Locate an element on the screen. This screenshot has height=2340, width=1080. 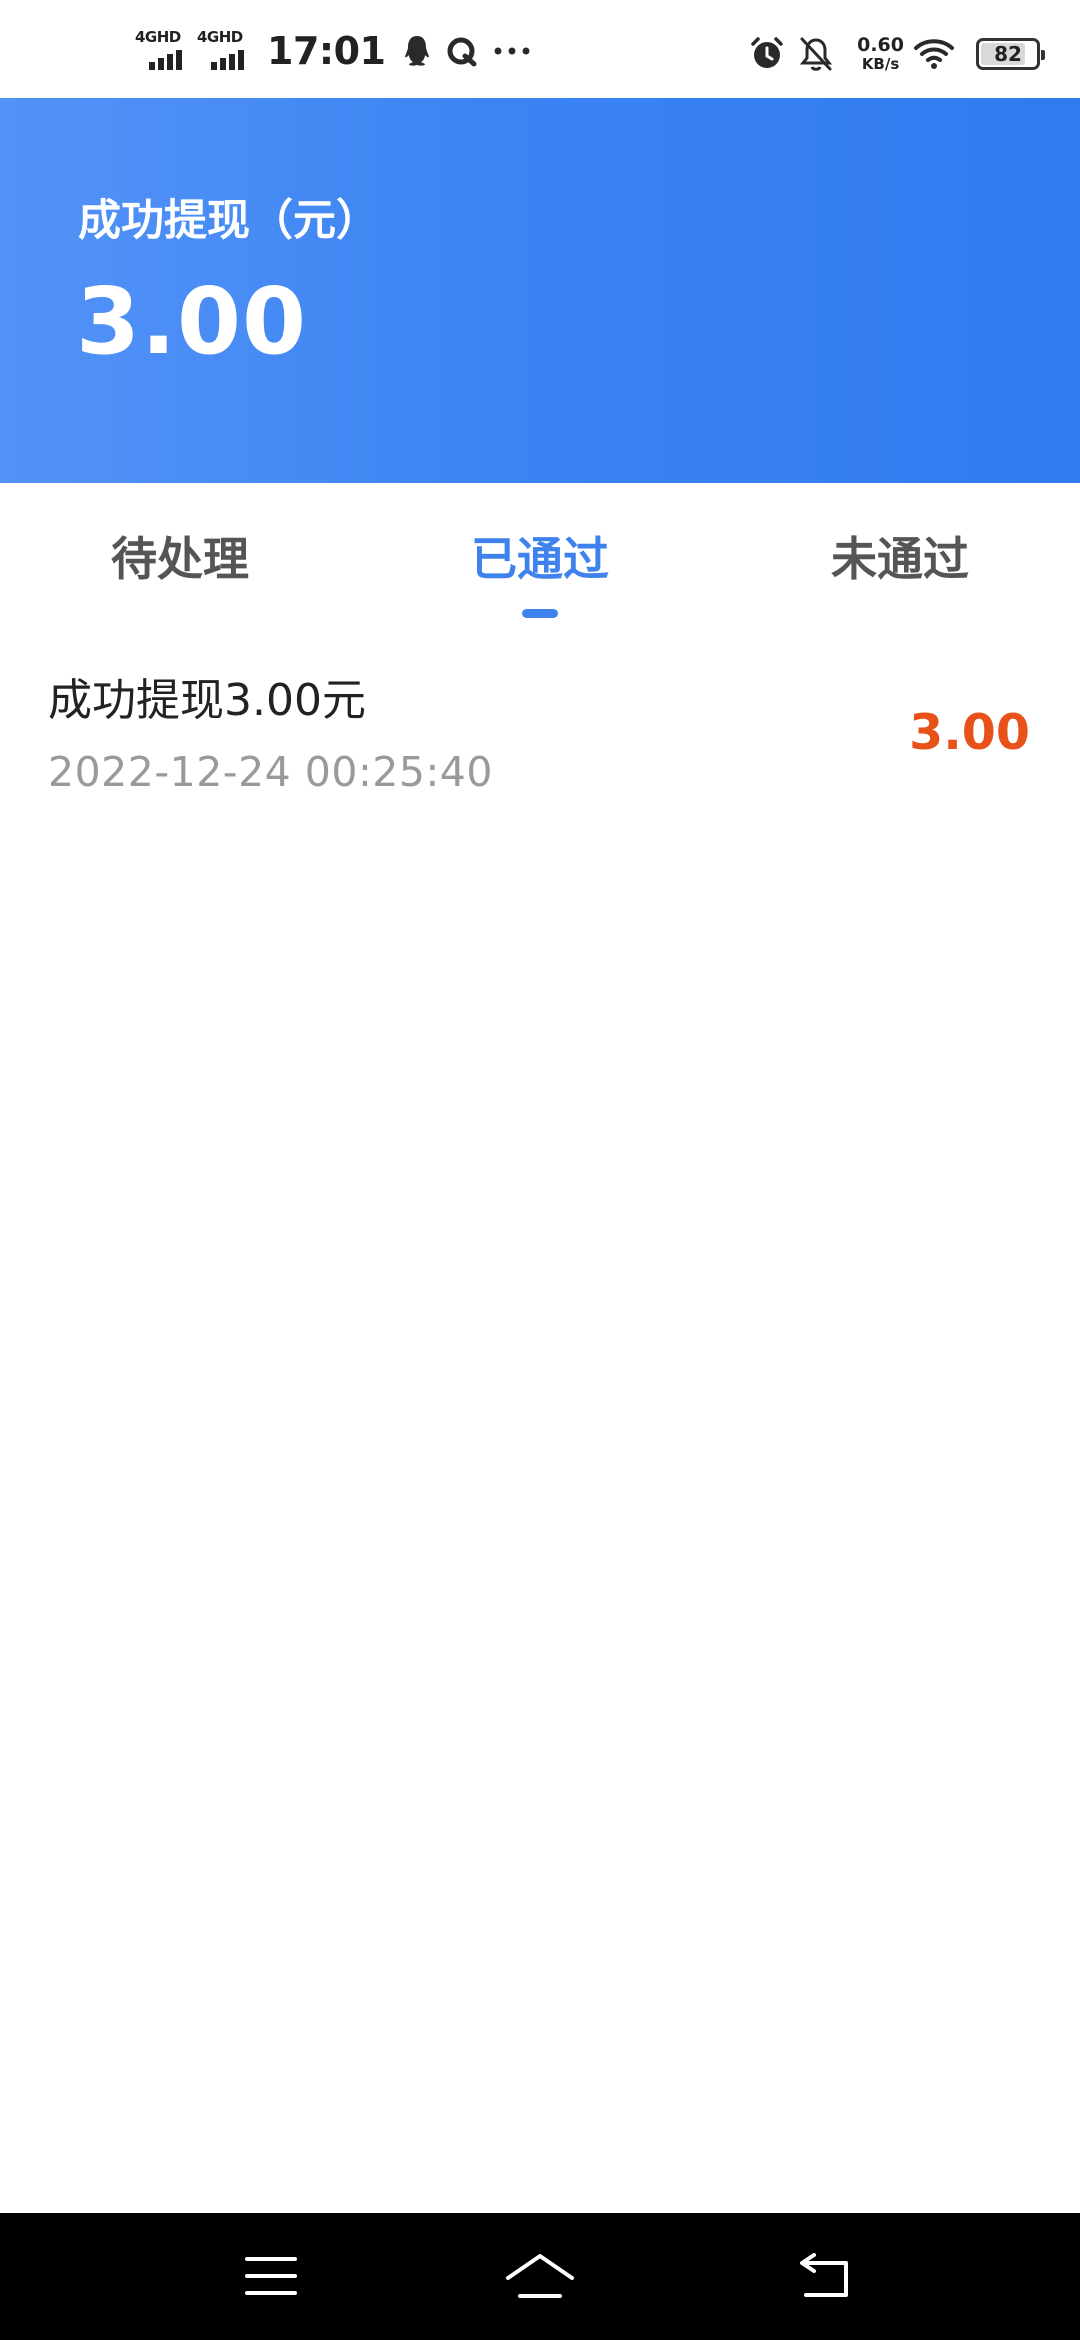
tab-pending: 待处理 is located at coordinates (180, 556).